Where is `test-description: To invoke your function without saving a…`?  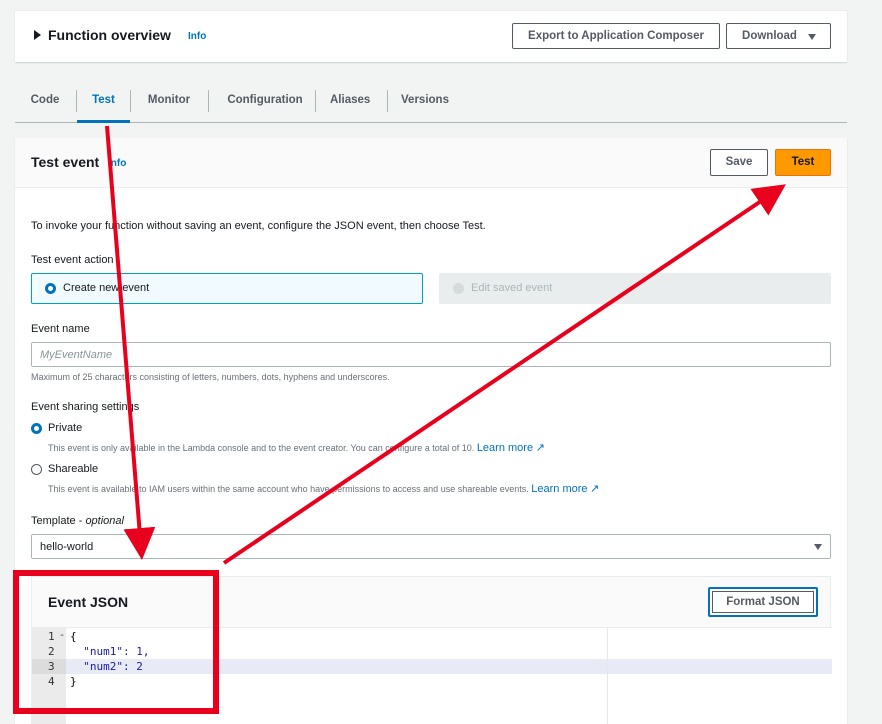
test-description: To invoke your function without saving a… is located at coordinates (258, 226).